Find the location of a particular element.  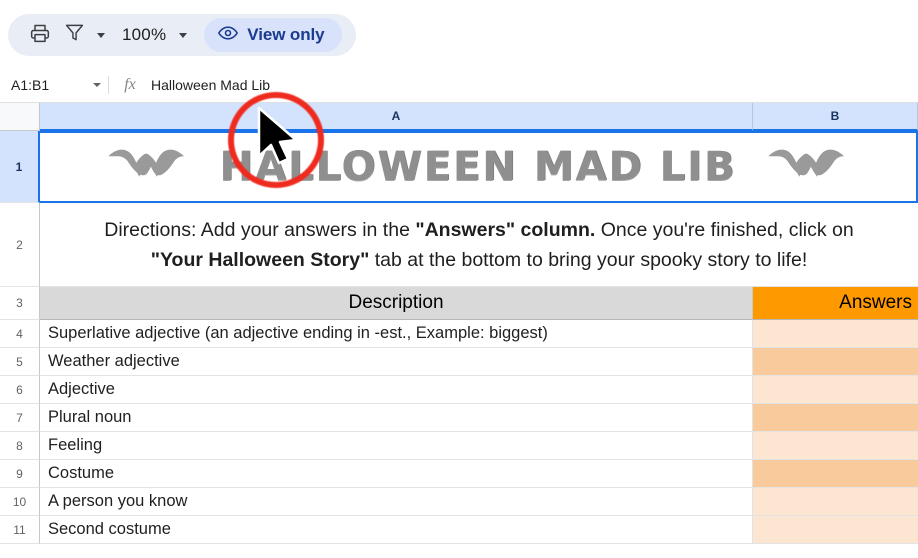

table-row: 1 HALLOWEEN MAD LIB is located at coordinates (459, 167).